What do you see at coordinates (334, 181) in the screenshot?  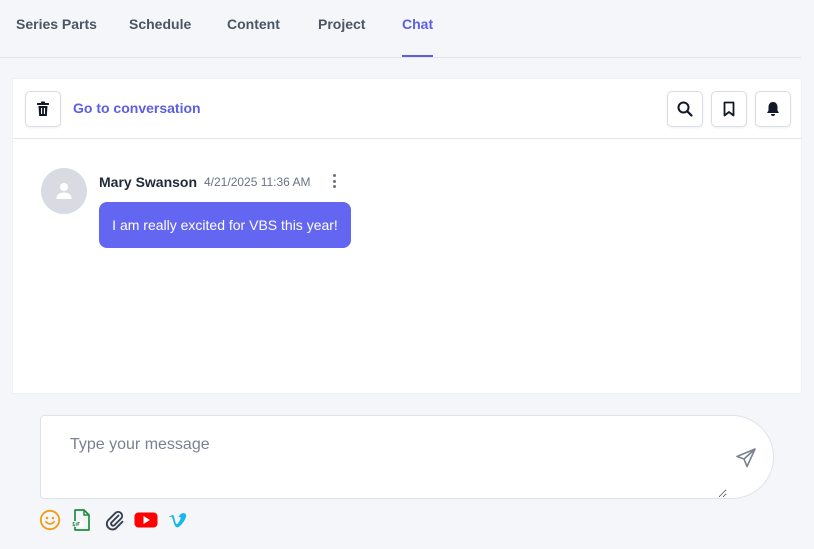 I see `message-options-icon` at bounding box center [334, 181].